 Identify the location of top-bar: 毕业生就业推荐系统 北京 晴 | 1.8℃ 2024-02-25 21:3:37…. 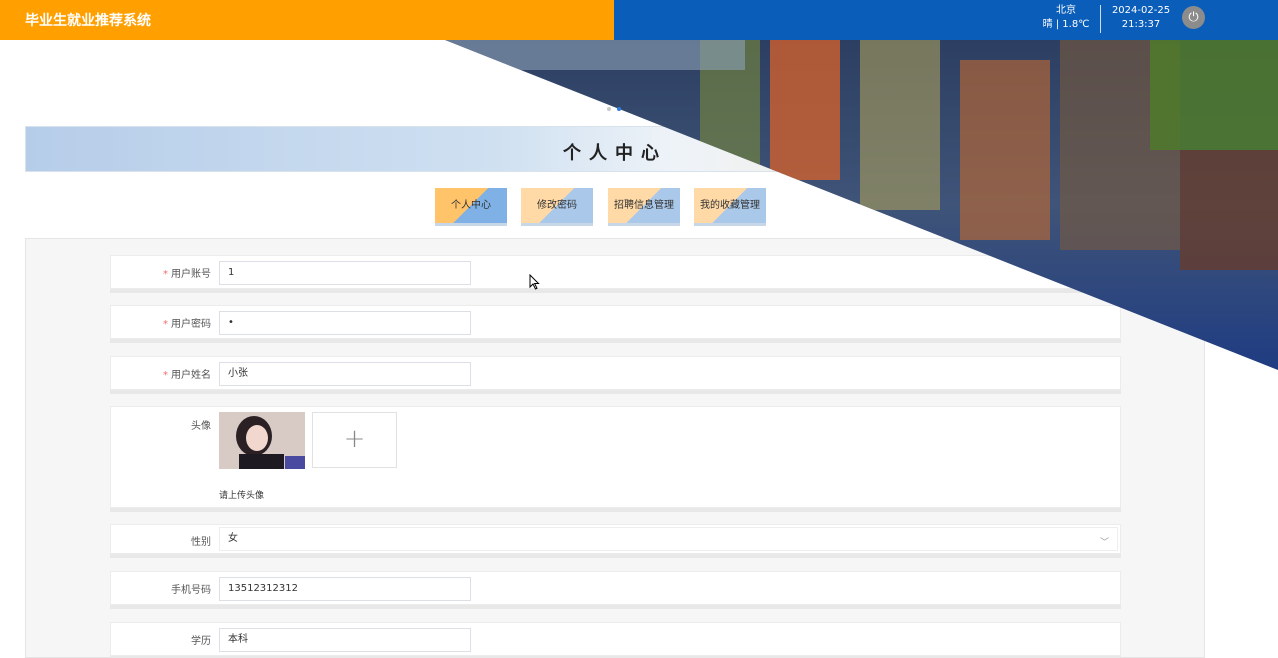
(639, 20).